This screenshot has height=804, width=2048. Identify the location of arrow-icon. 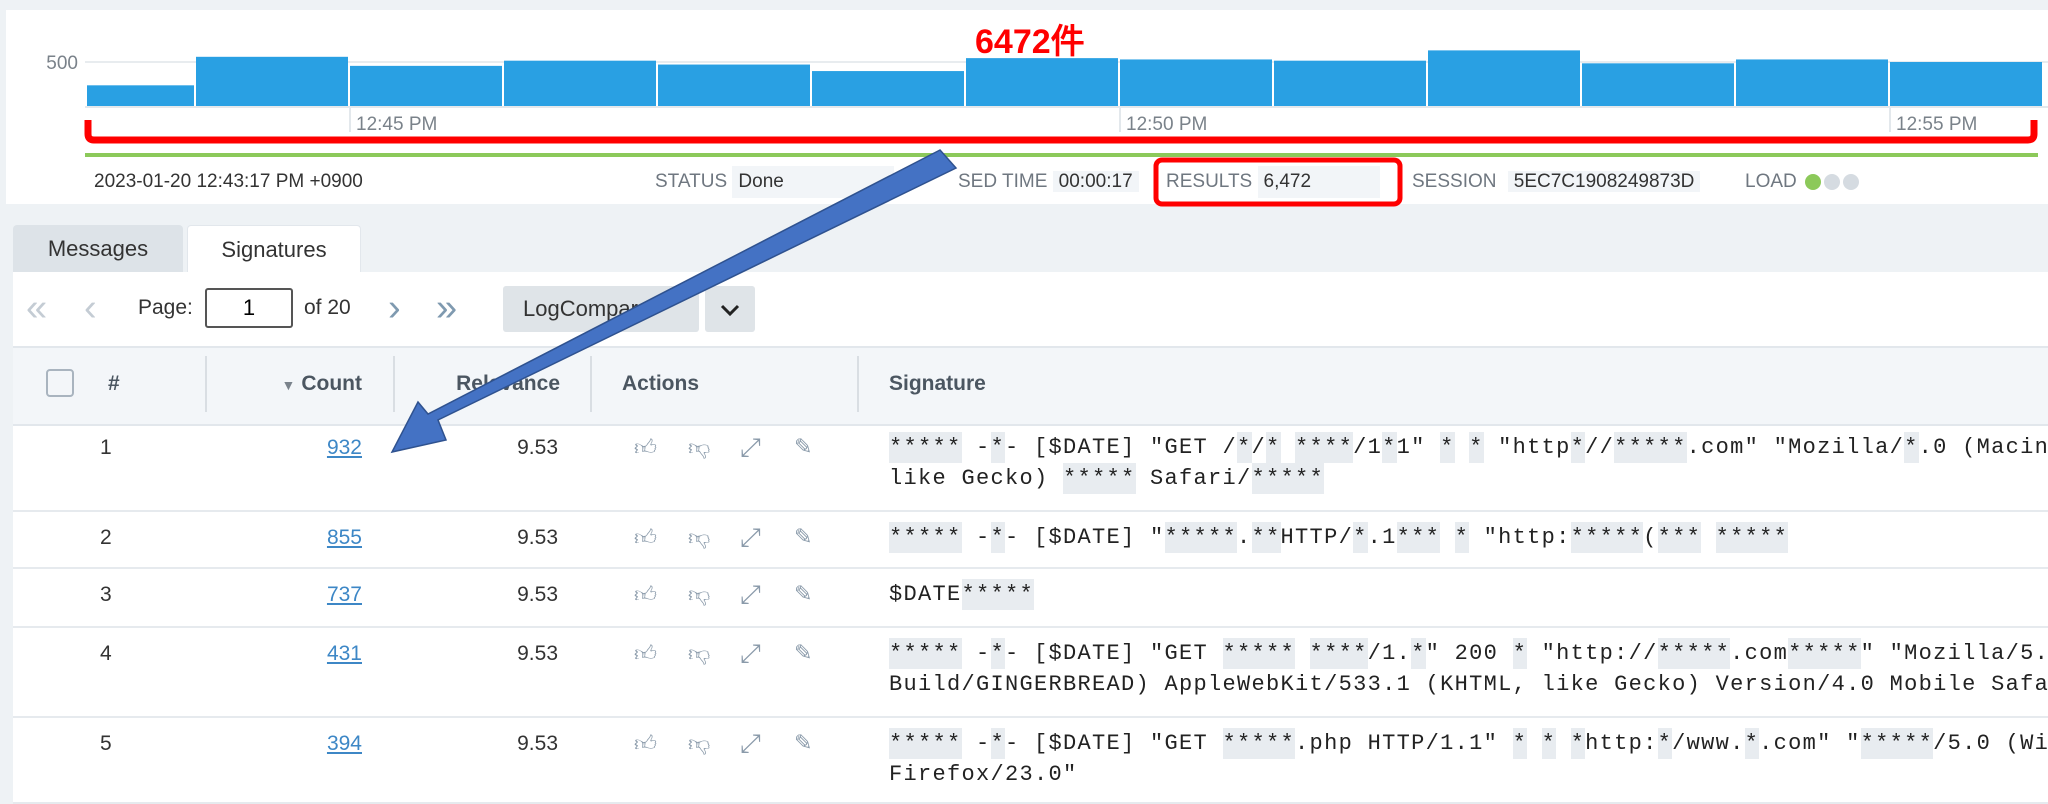
(674, 301).